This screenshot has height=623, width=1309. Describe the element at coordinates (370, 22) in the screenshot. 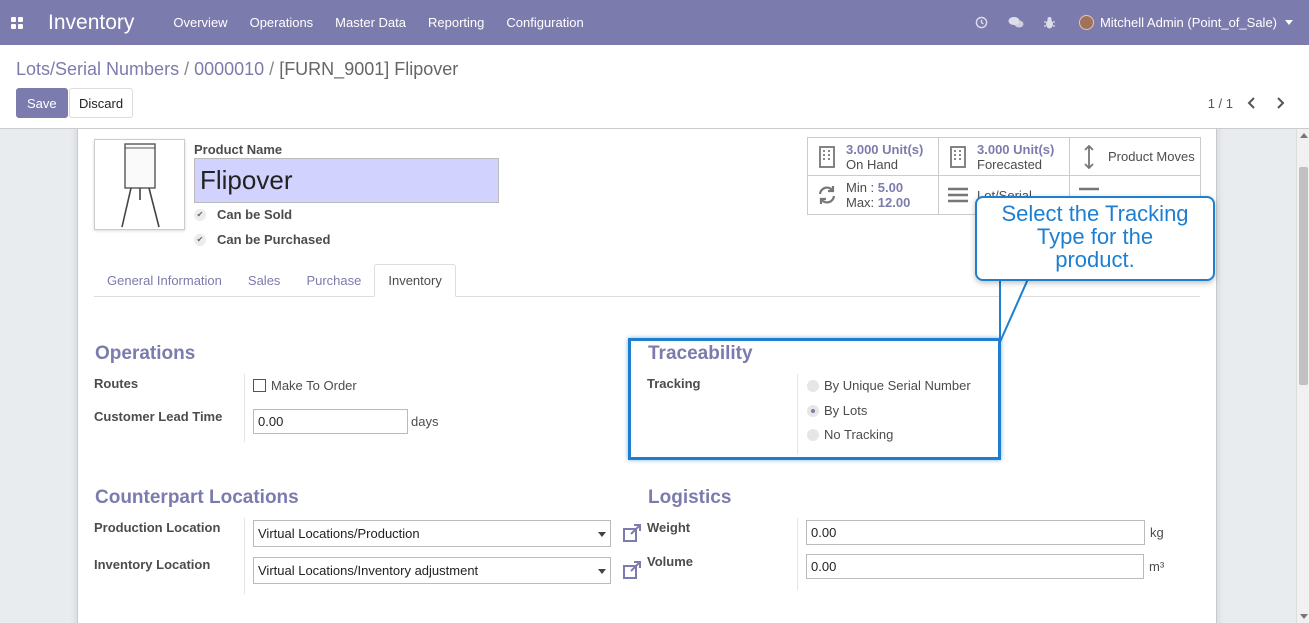

I see `menu-master-data: Master Data` at that location.